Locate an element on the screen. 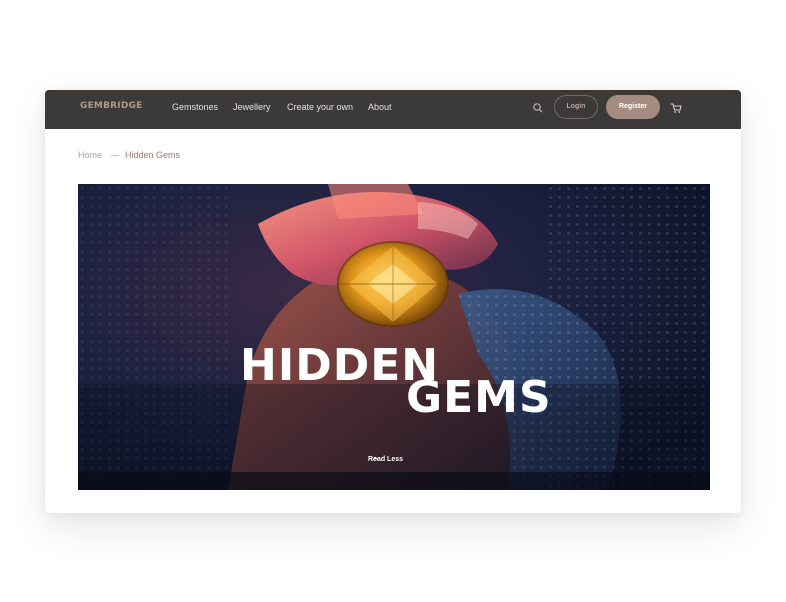 This screenshot has height=602, width=786. nav-link-gemstones: Gemstones is located at coordinates (195, 107).